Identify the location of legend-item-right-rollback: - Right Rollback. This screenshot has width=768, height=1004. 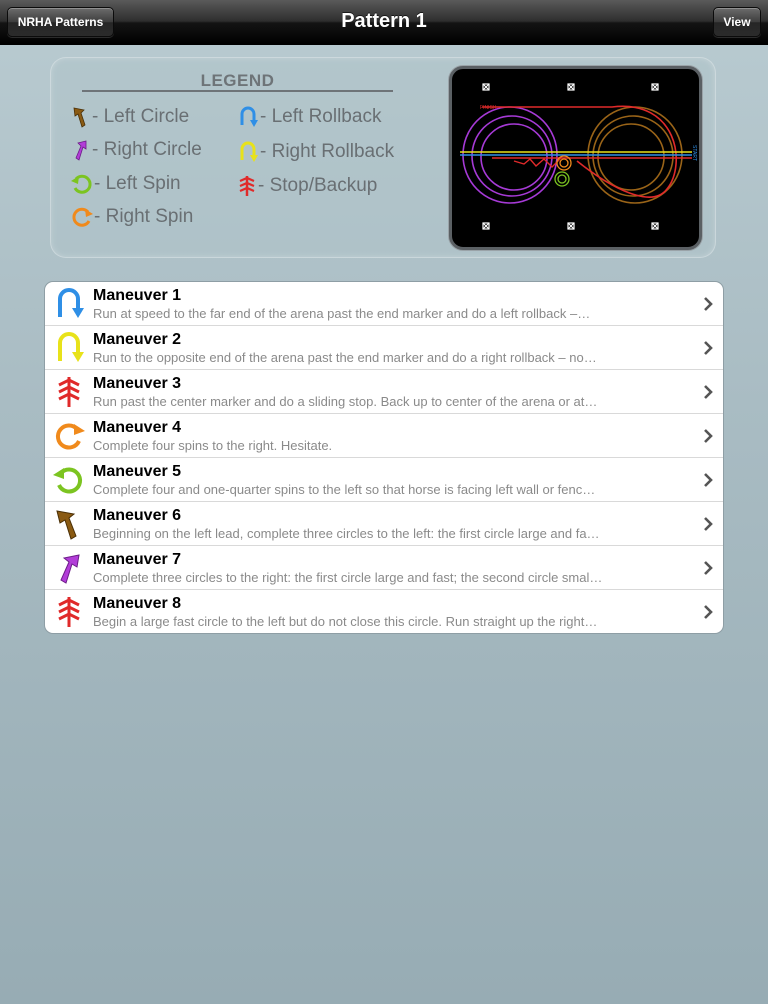
(315, 152).